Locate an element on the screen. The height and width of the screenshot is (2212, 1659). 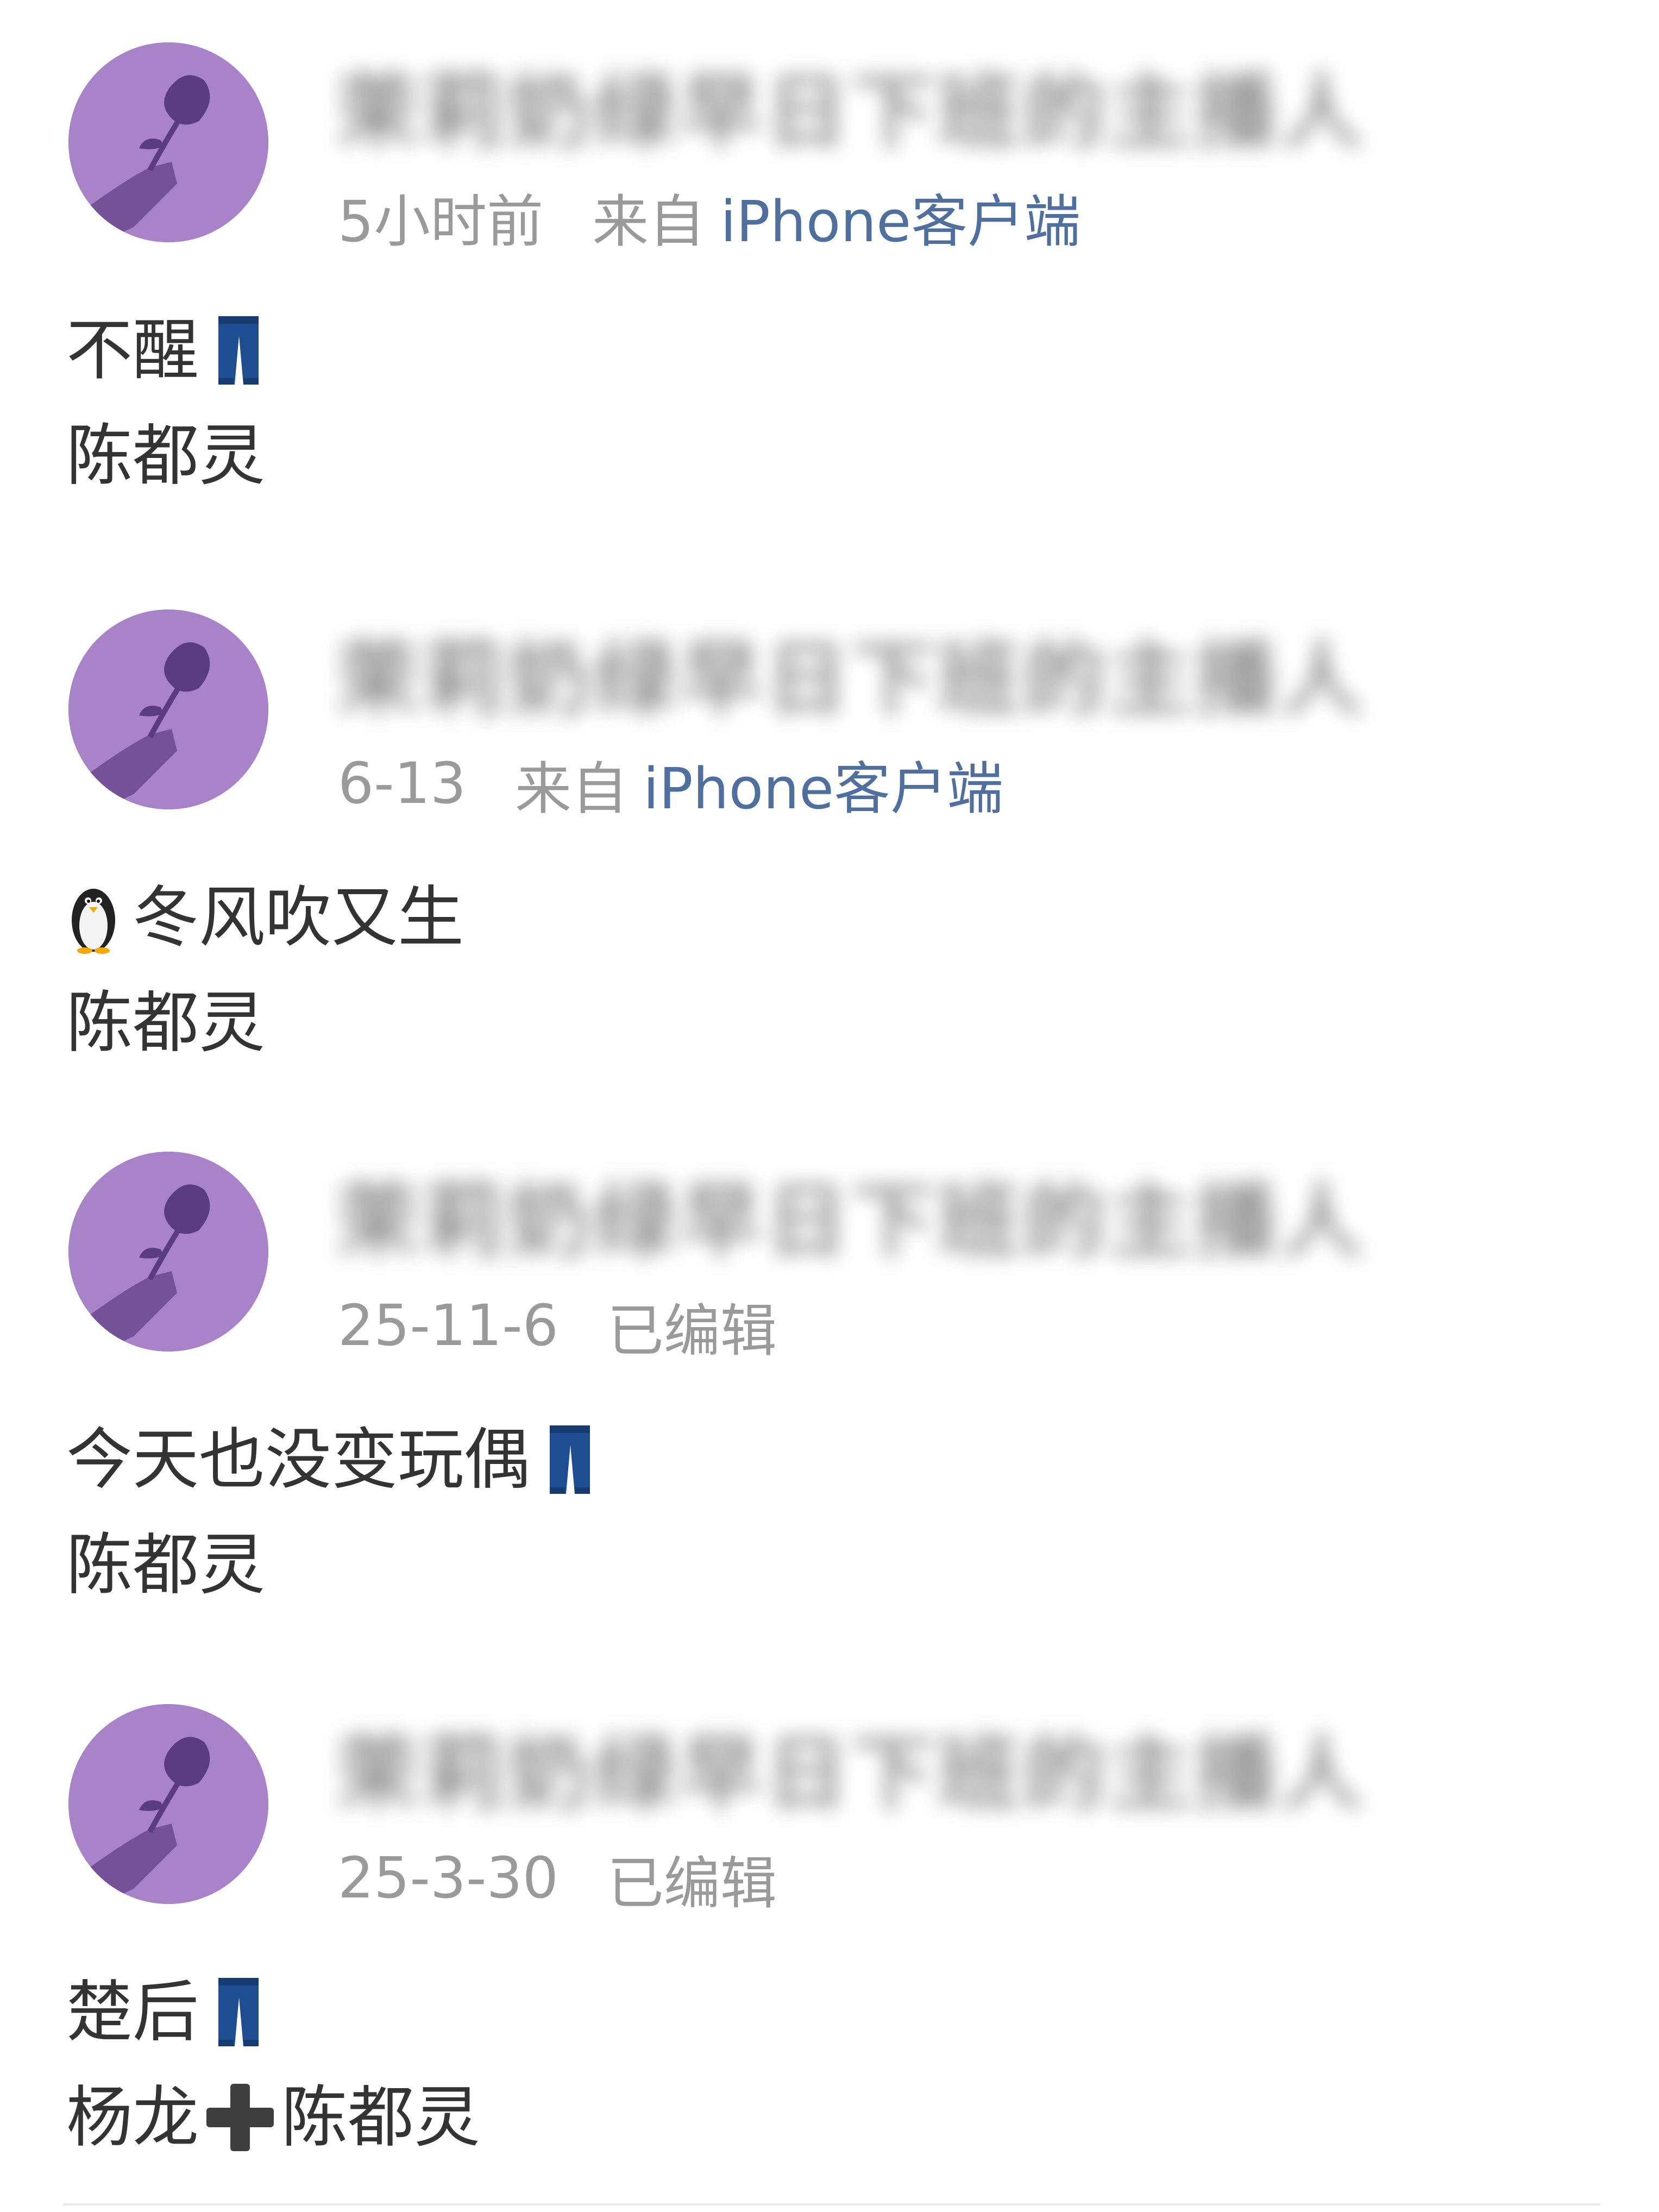
post-time: 5小时前 is located at coordinates (441, 221).